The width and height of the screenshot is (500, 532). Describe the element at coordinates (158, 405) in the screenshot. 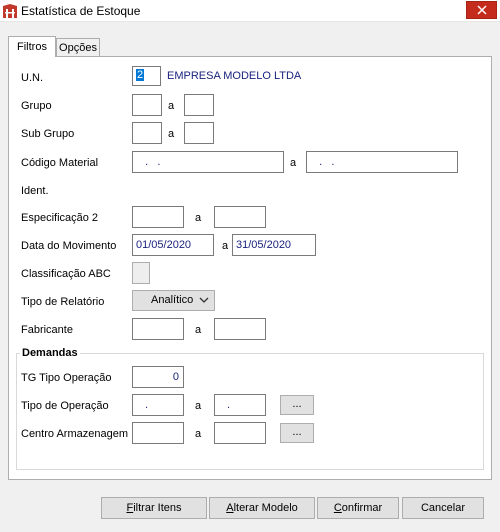

I see `tipo-operacao-from-input: .` at that location.